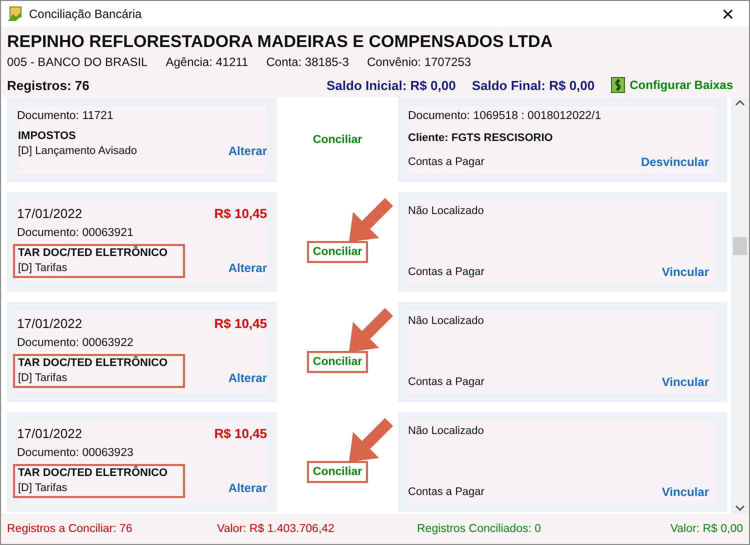 This screenshot has height=545, width=750. I want to click on agreement-number: Convênio: 1707253, so click(419, 62).